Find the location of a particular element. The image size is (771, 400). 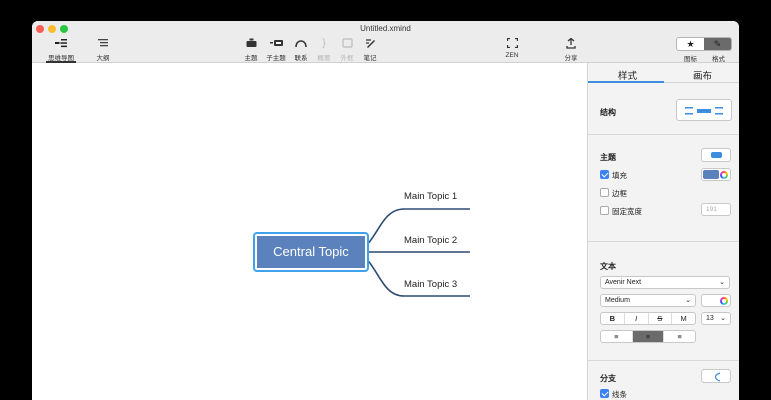

view-outline-label: 大纲 is located at coordinates (103, 58).